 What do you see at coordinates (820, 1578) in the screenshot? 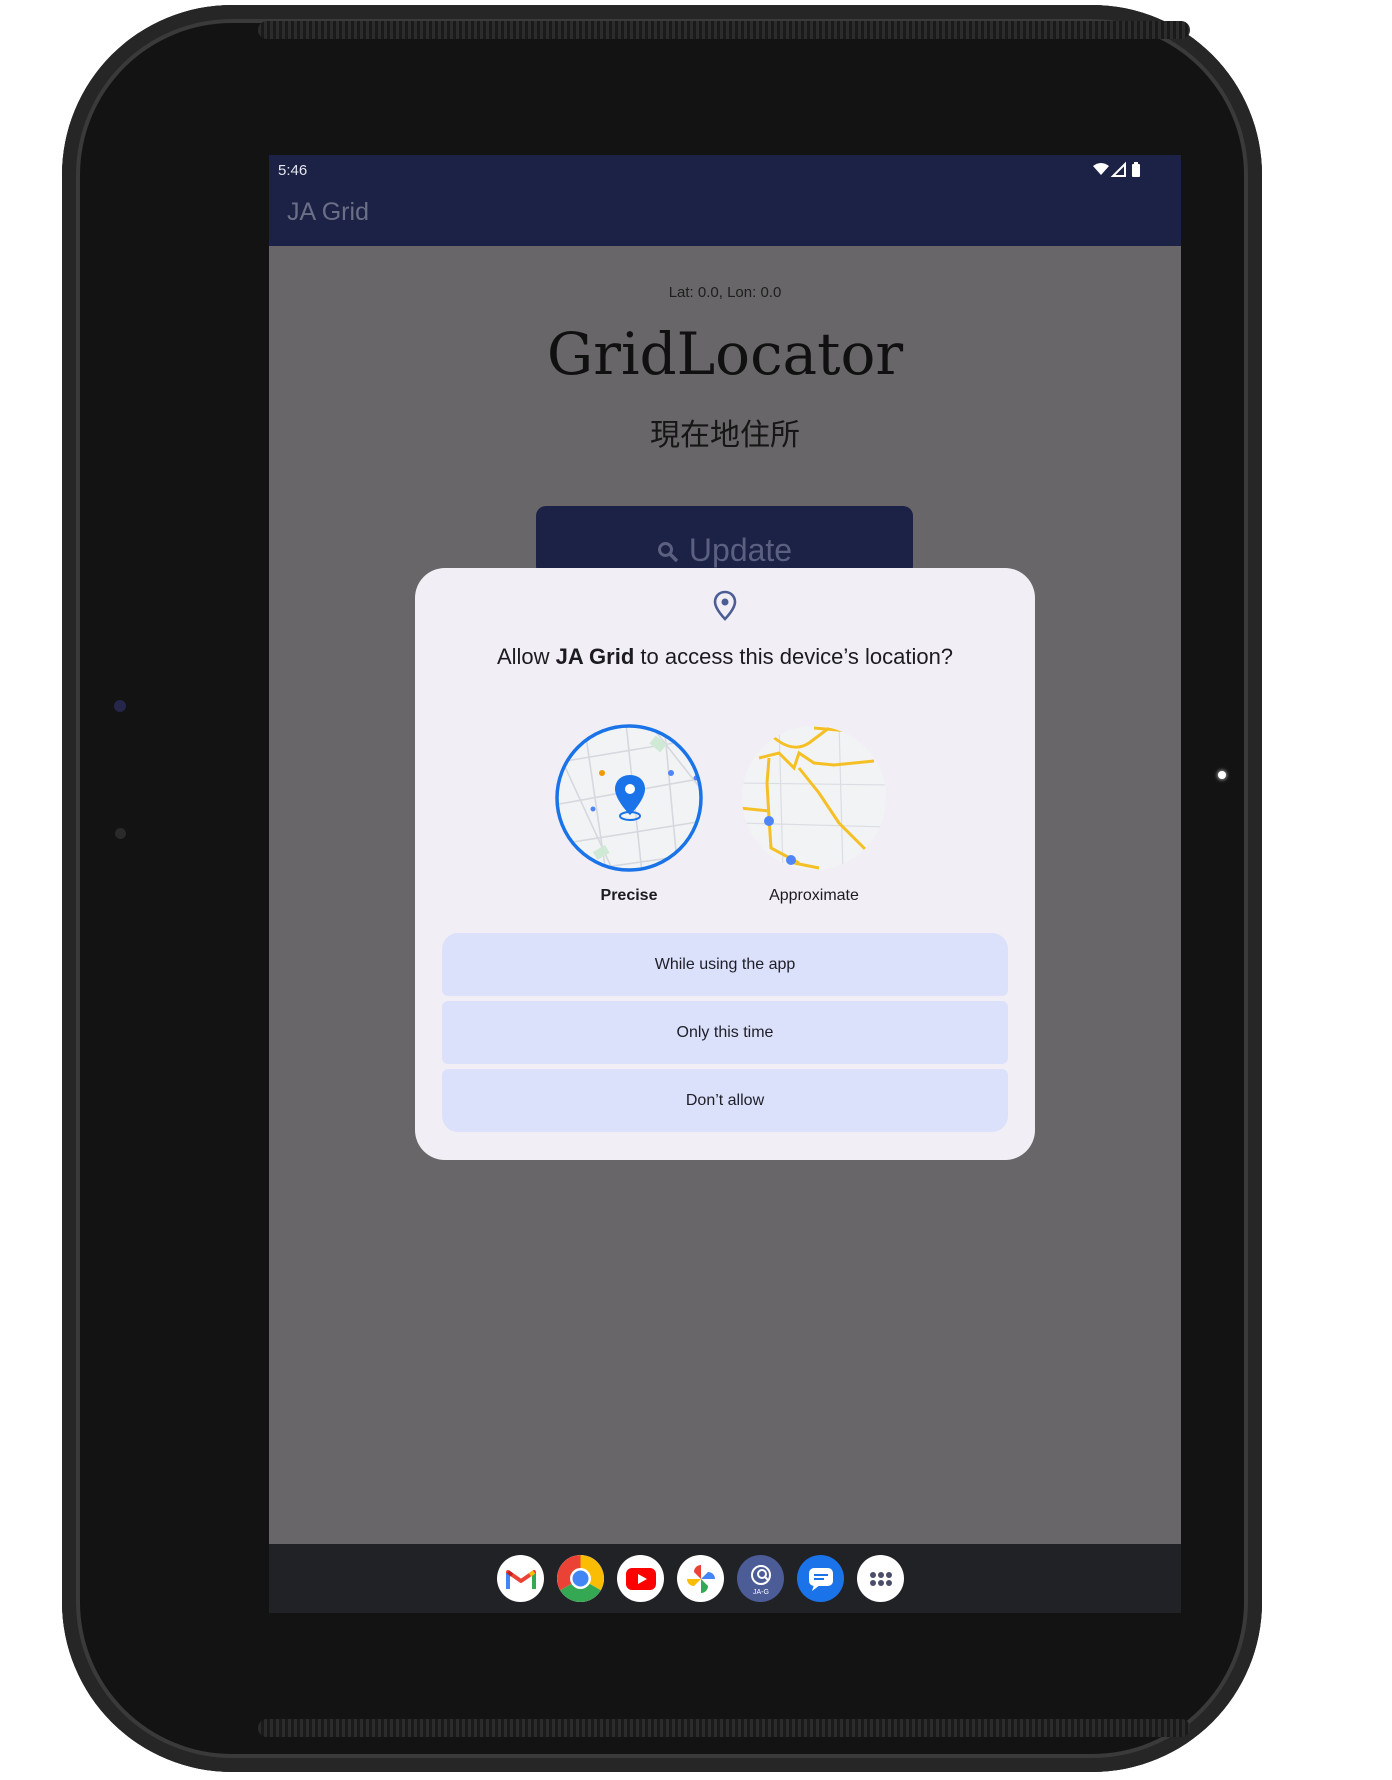
I see `messages-icon` at bounding box center [820, 1578].